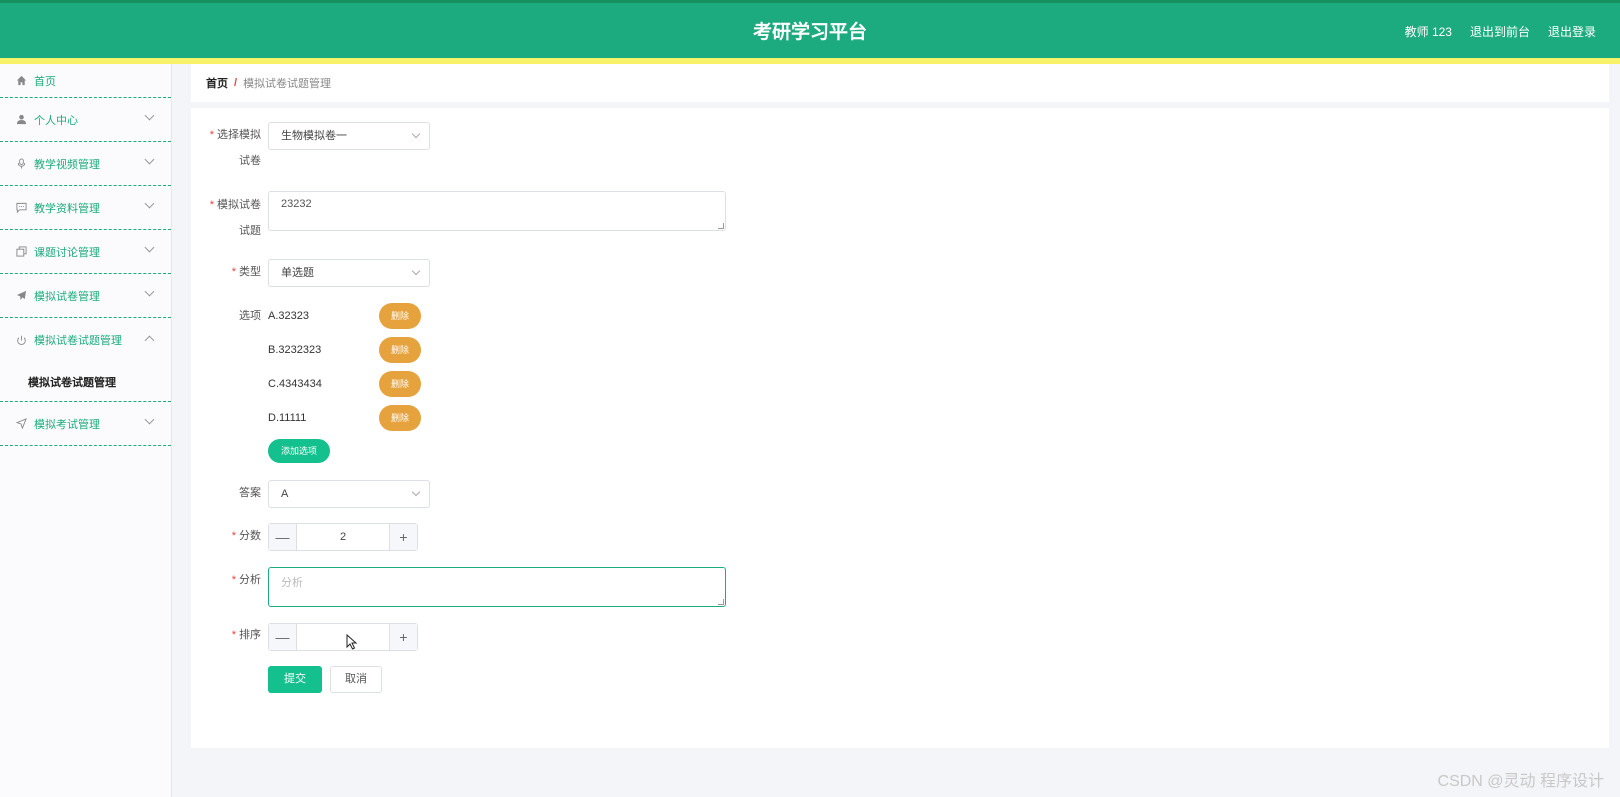 The width and height of the screenshot is (1620, 797). I want to click on watermark: CSDN @灵动 程序设计, so click(1520, 781).